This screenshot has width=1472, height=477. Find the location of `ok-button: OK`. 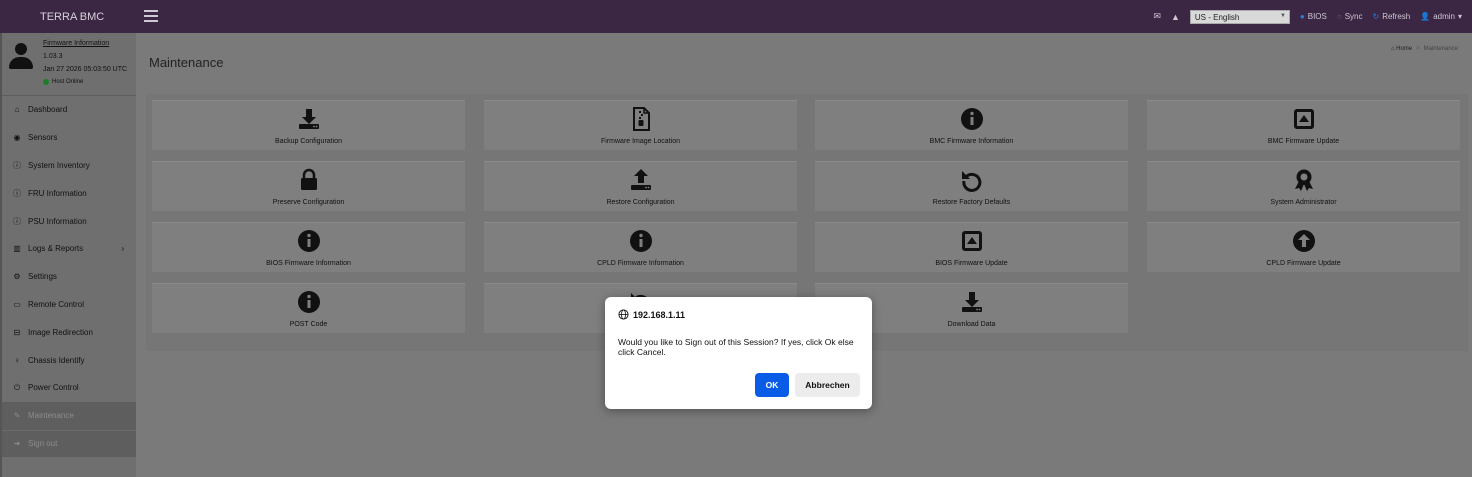

ok-button: OK is located at coordinates (772, 385).